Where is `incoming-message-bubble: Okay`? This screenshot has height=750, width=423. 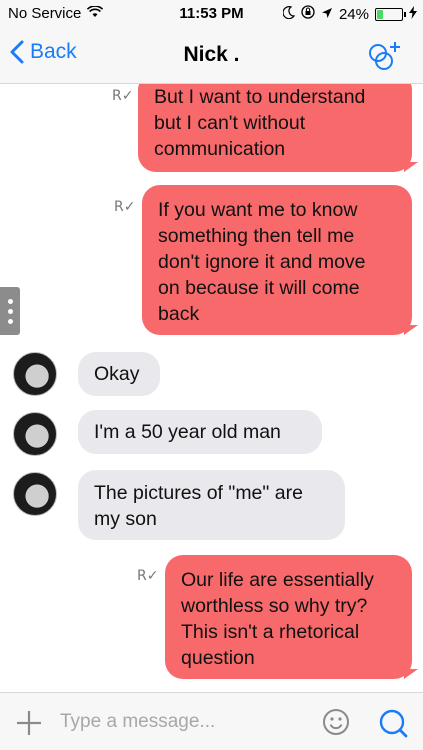 incoming-message-bubble: Okay is located at coordinates (119, 374).